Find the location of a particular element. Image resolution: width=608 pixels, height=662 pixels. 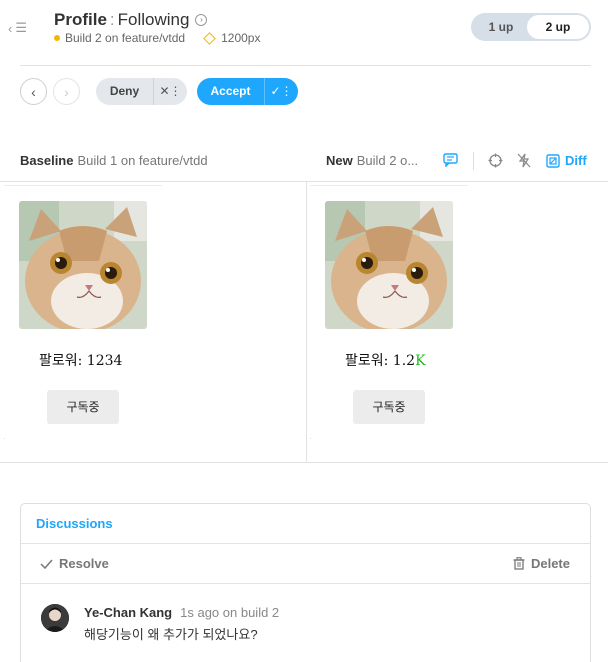

next-button: › is located at coordinates (66, 91).